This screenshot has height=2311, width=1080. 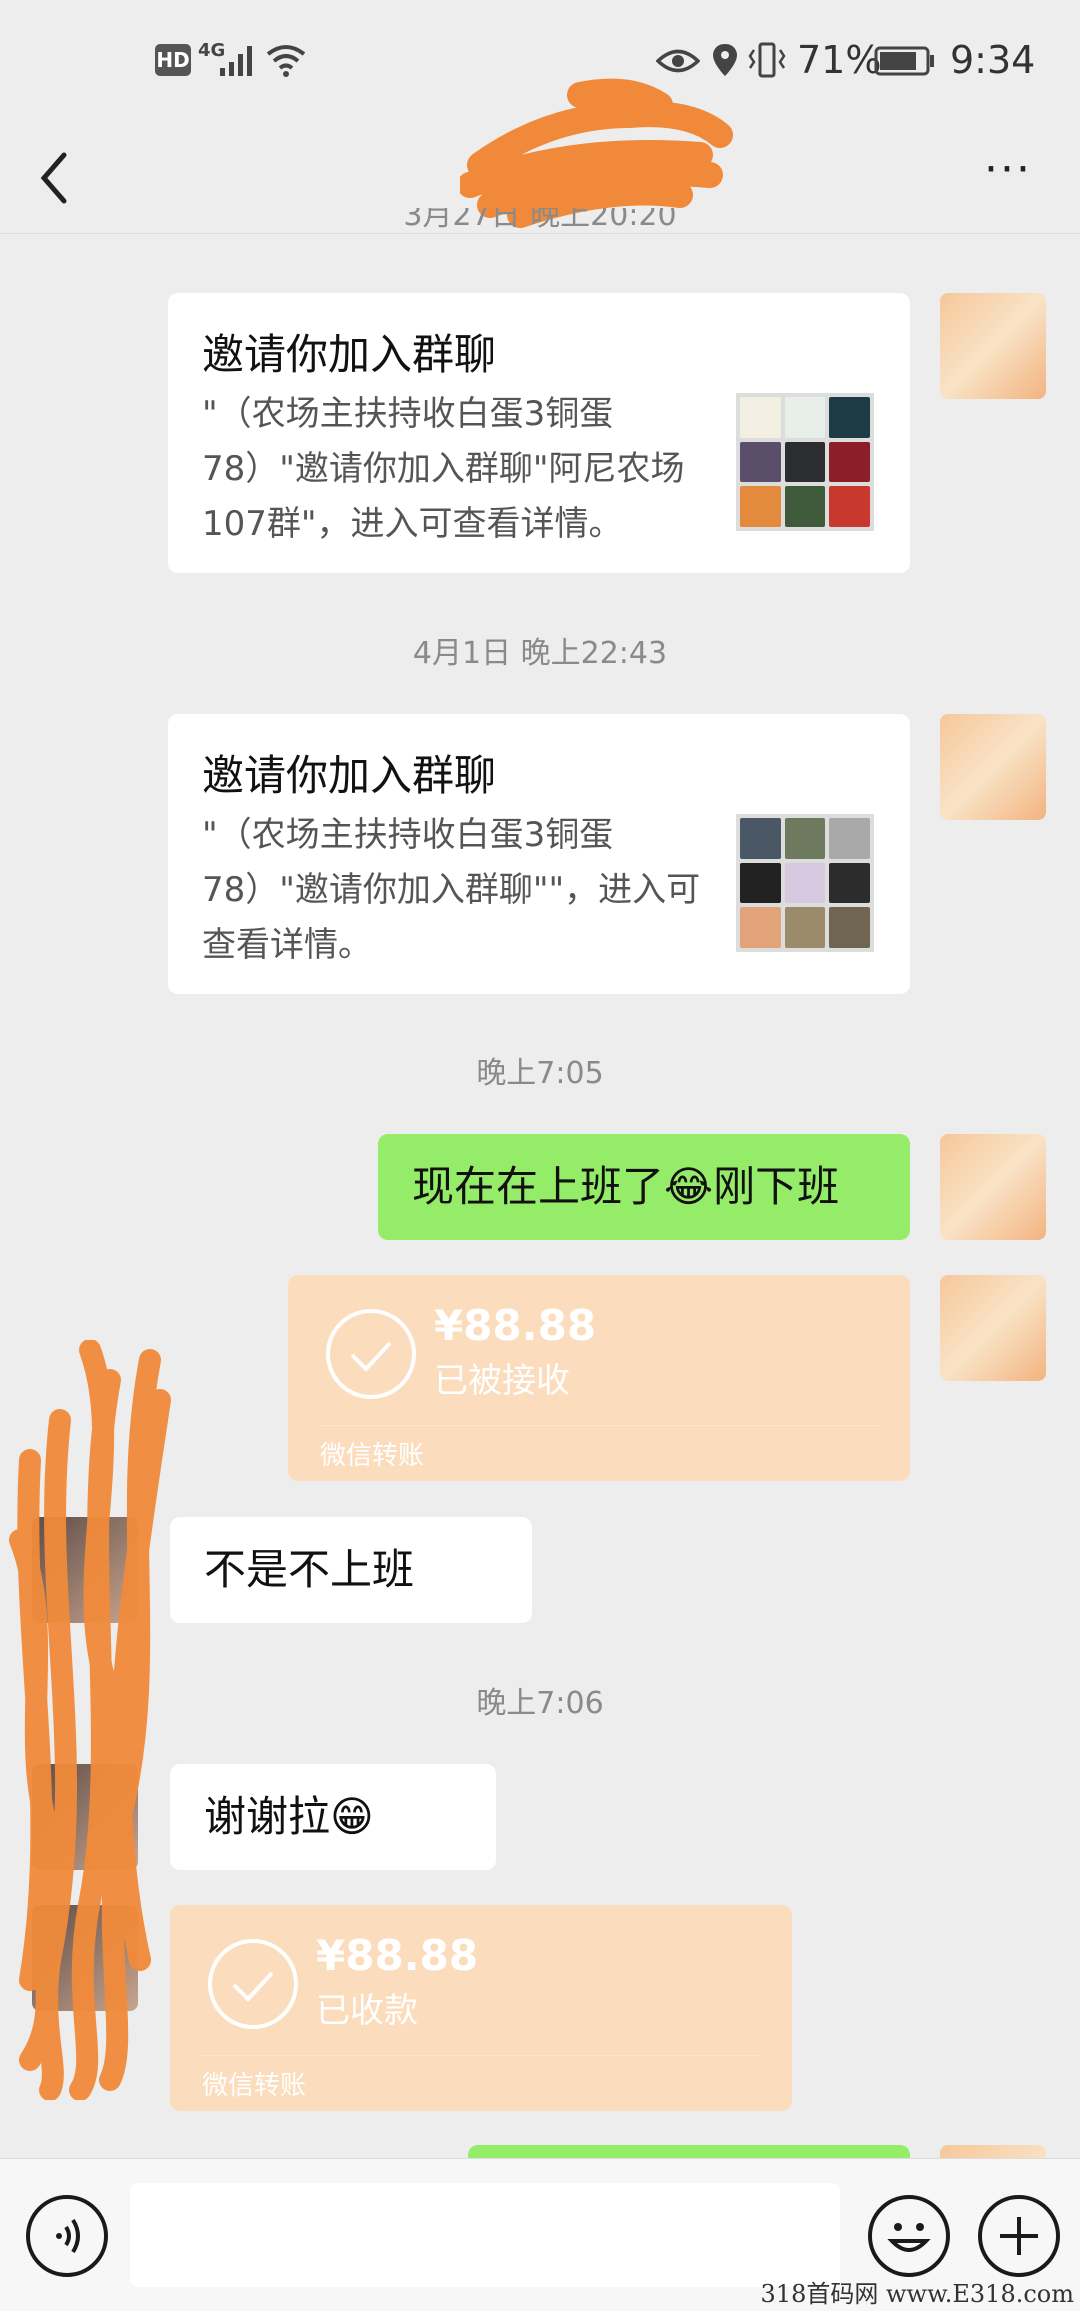 What do you see at coordinates (599, 1378) in the screenshot?
I see `wechat-transfer-card: ¥88.88 已被接收 微信转账` at bounding box center [599, 1378].